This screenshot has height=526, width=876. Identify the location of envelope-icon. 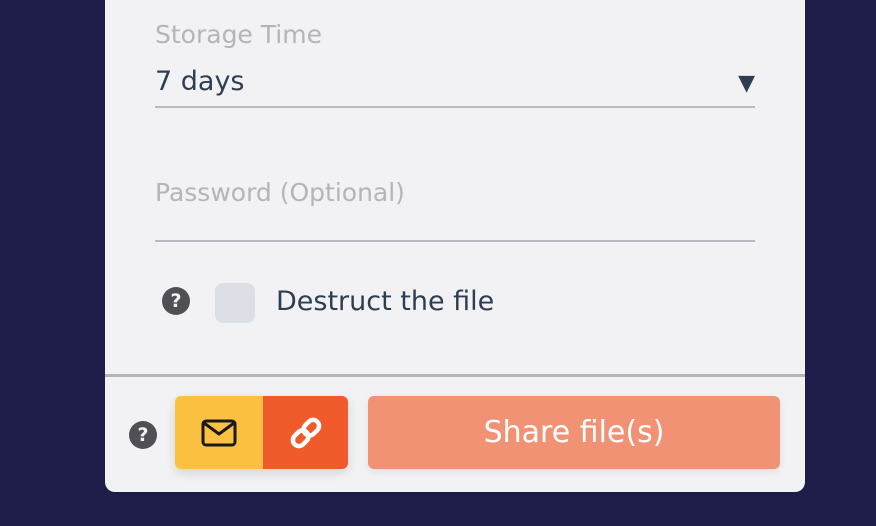
(219, 432).